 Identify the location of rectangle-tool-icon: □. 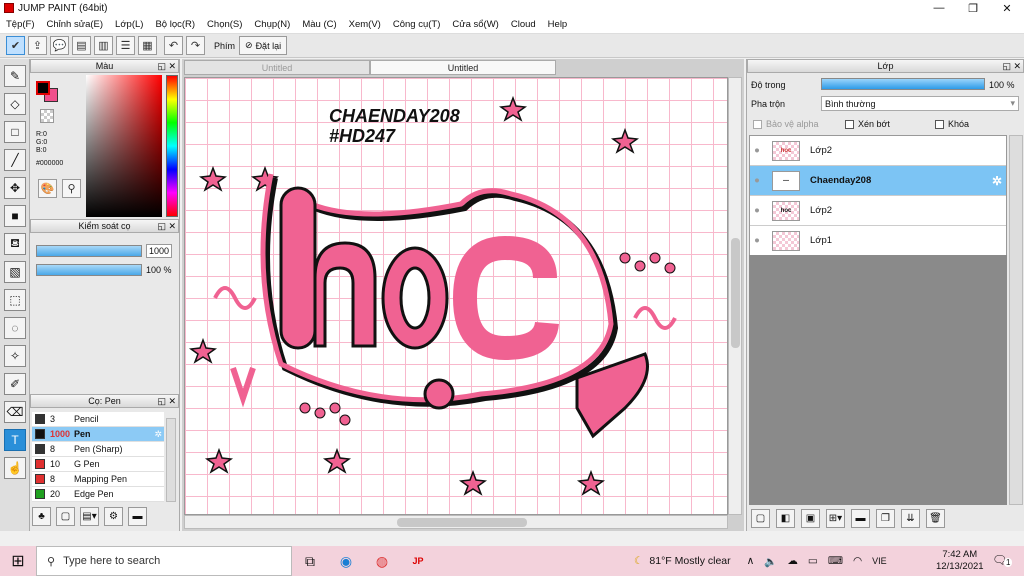
(15, 132).